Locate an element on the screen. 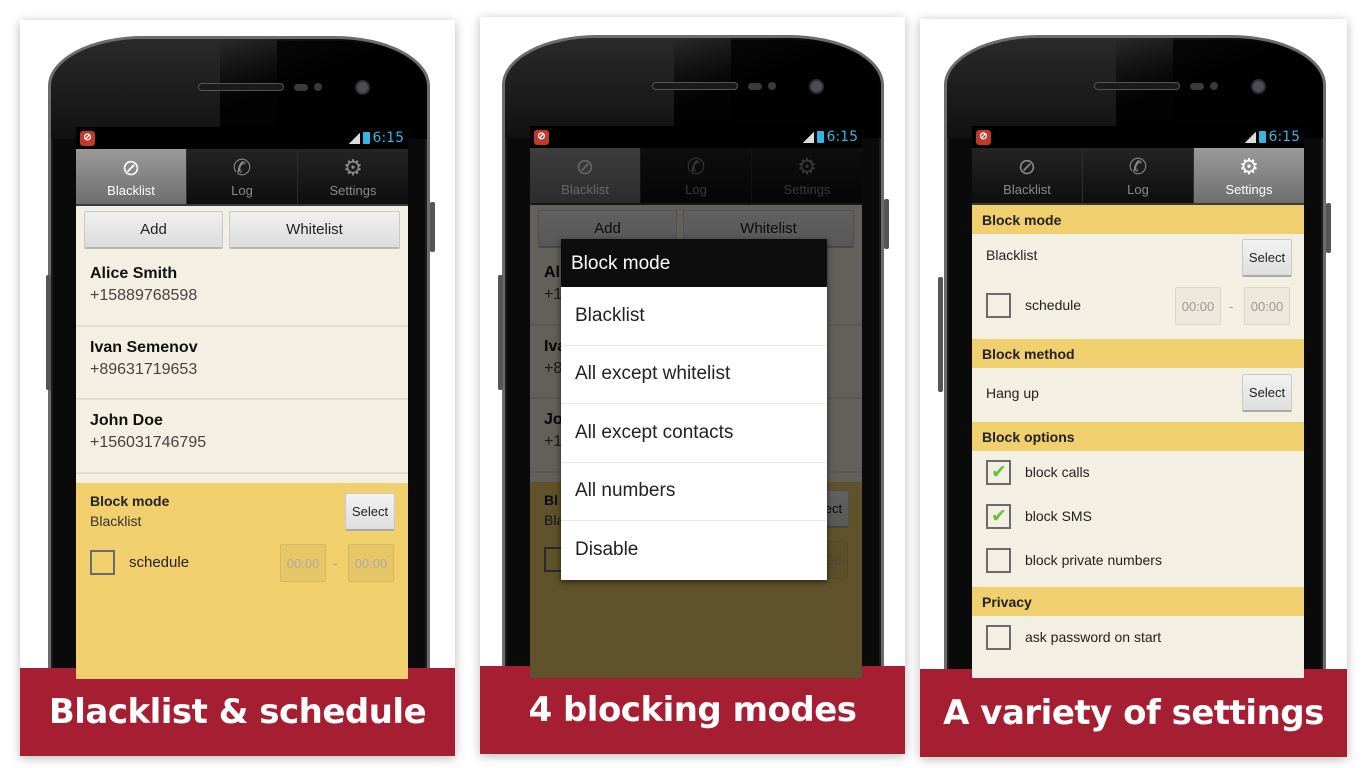 This screenshot has height=768, width=1366. section-header-block-method: Block method is located at coordinates (1138, 353).